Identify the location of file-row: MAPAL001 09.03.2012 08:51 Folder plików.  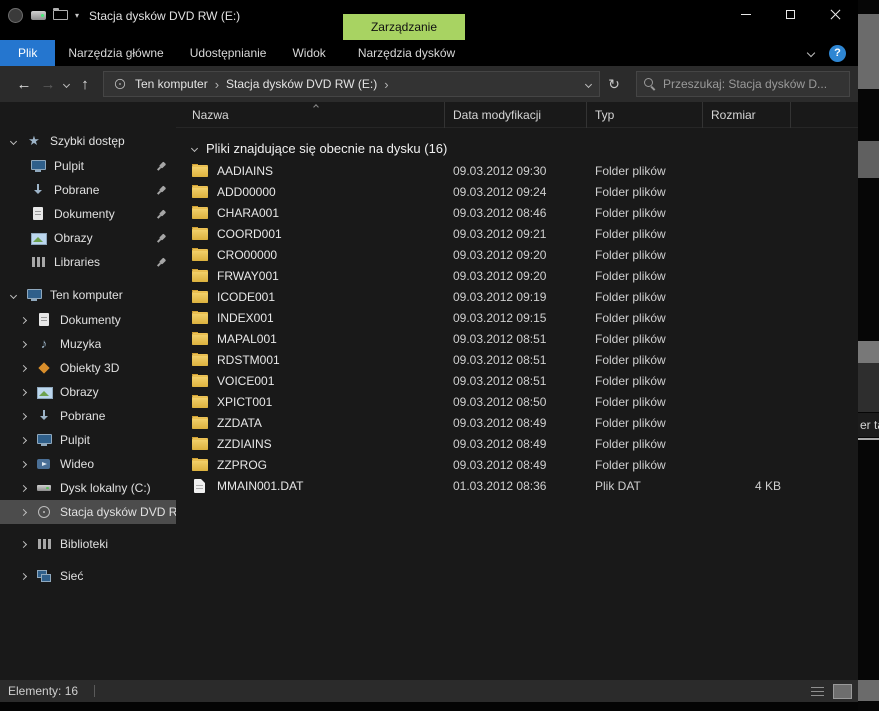
(517, 338).